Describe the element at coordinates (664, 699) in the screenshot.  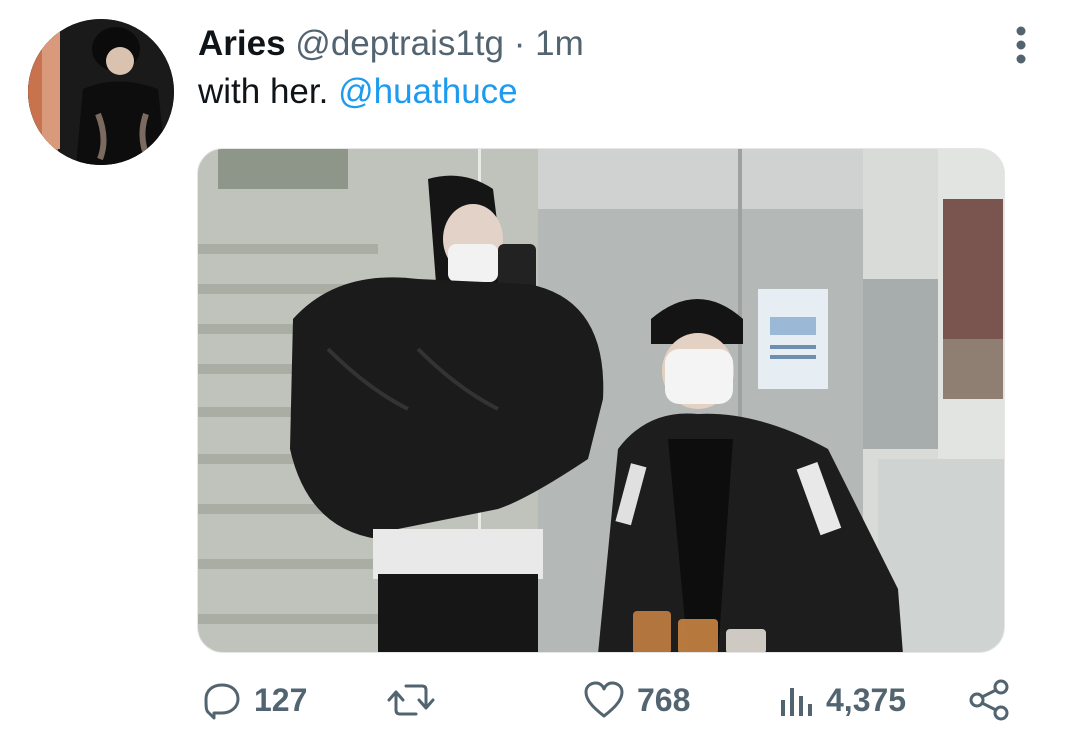
I see `like-count: 768` at that location.